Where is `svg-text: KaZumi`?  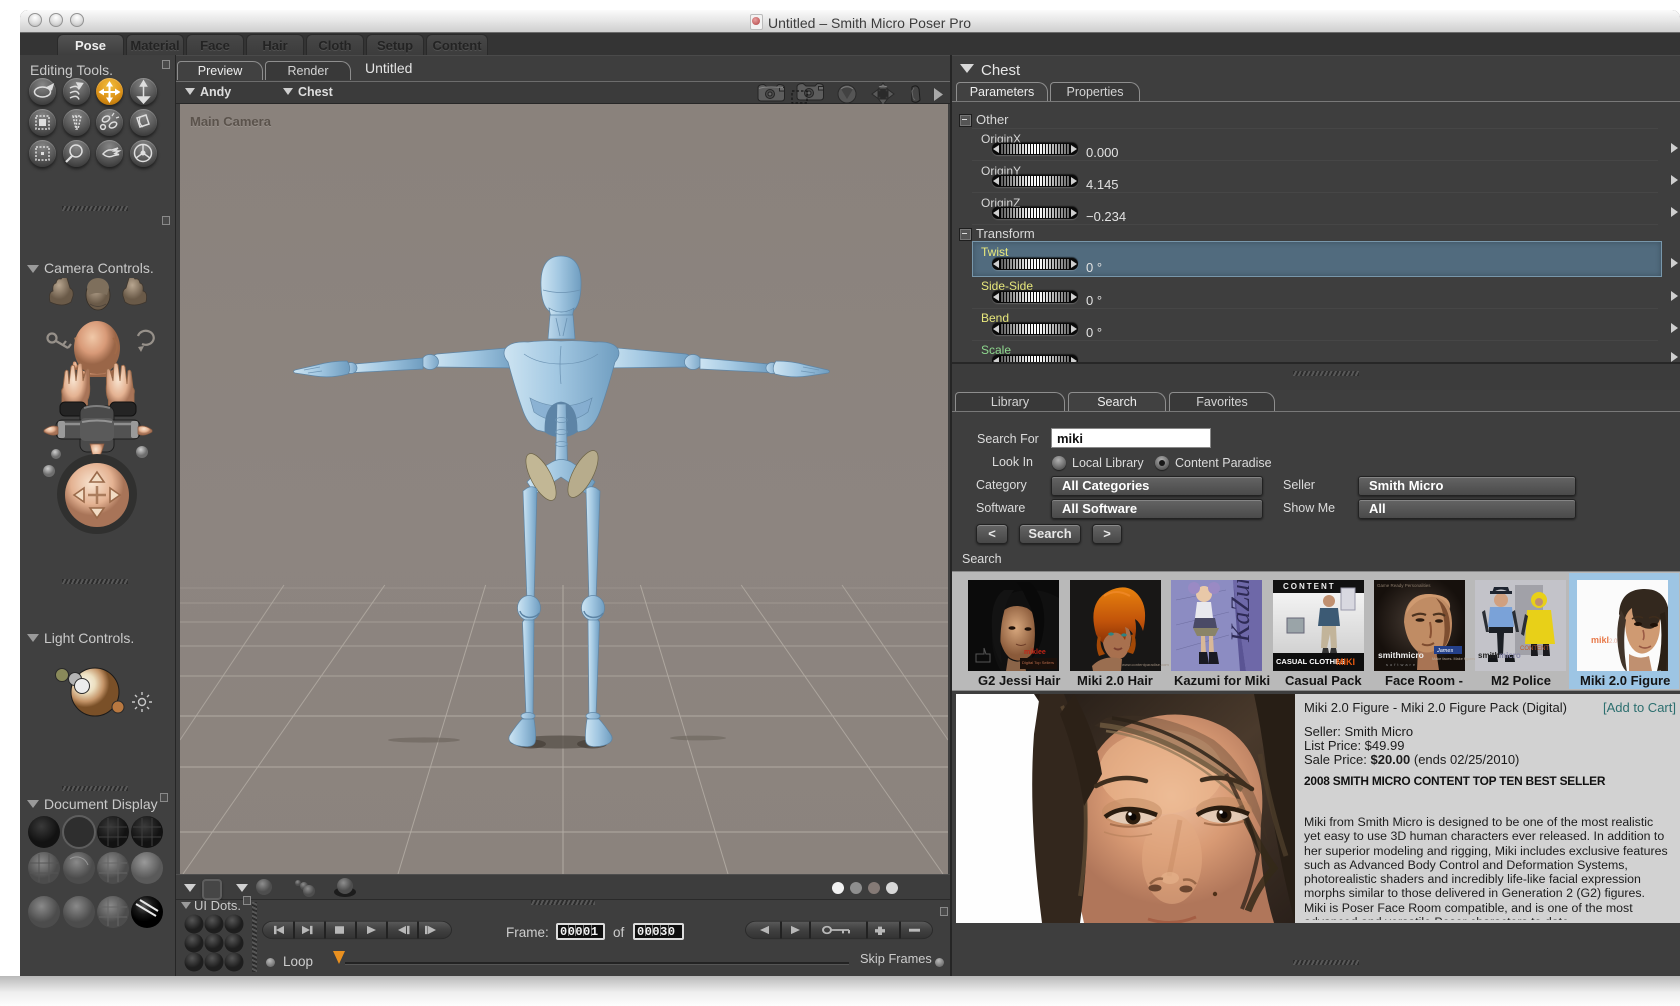 svg-text: KaZumi is located at coordinates (1240, 611).